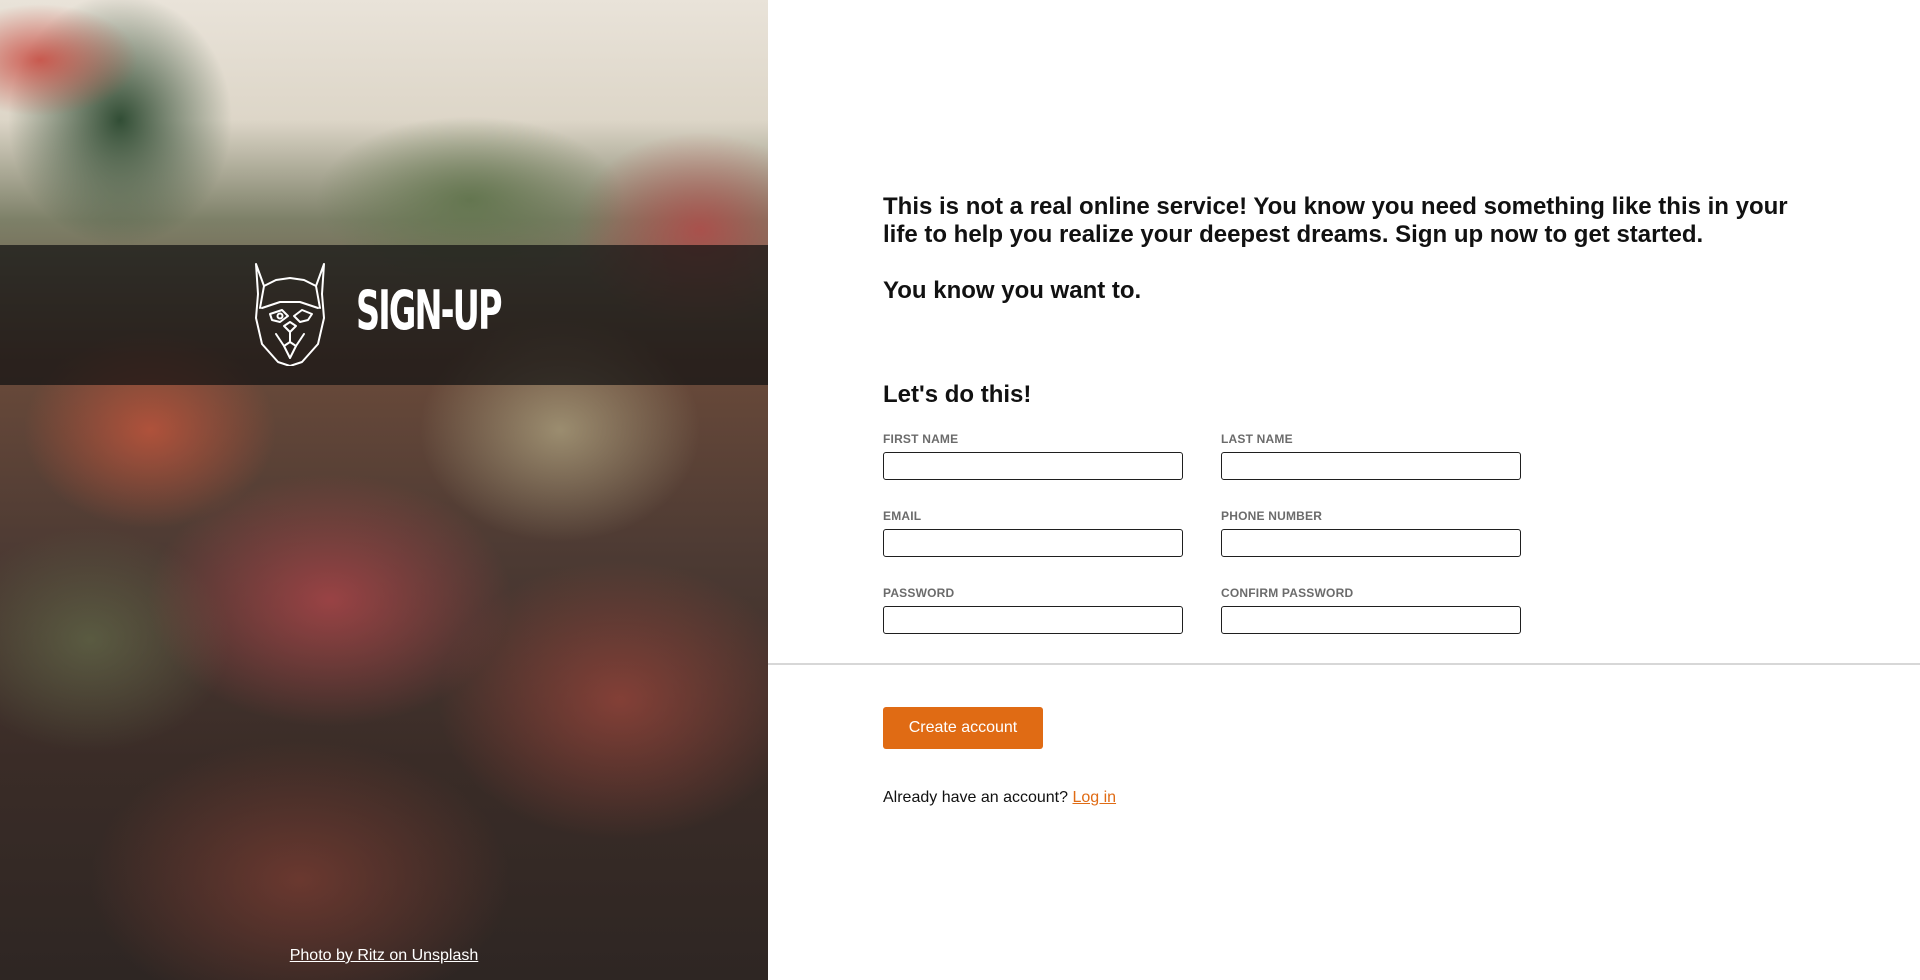 The image size is (1920, 980). I want to click on bulldog-head-icon, so click(290, 314).